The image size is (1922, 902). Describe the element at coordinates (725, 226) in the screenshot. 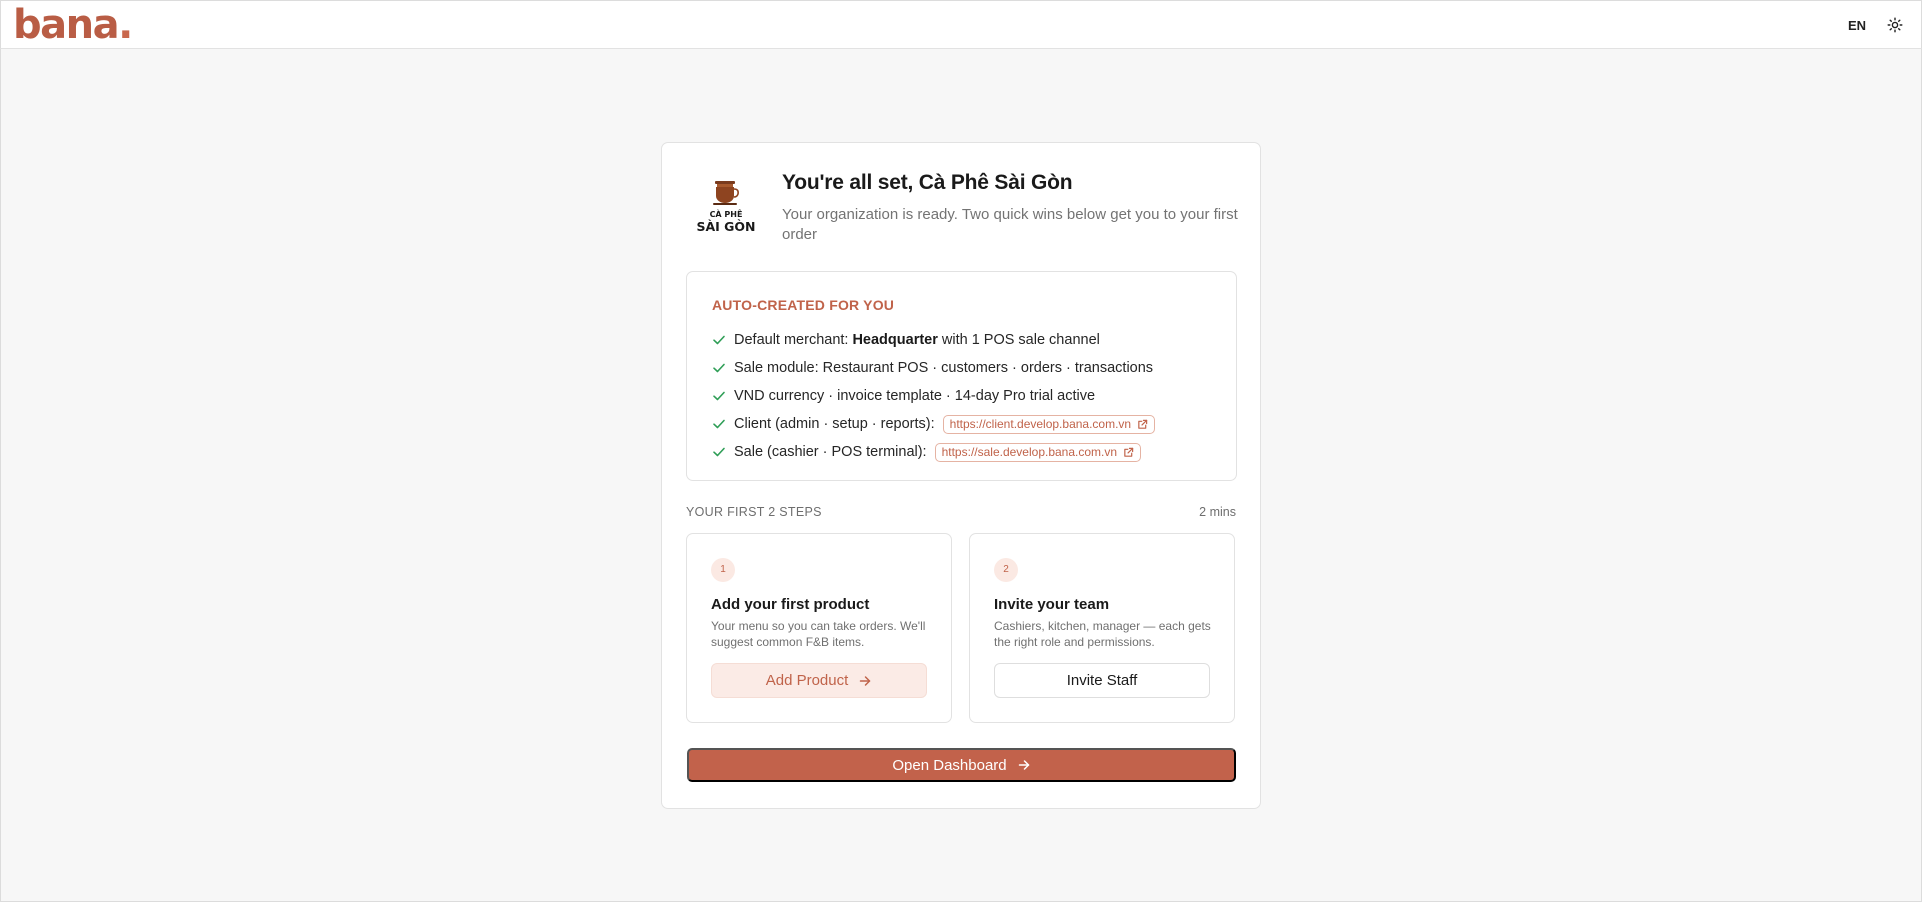

I see `svg-text: SÀI GÒN` at that location.